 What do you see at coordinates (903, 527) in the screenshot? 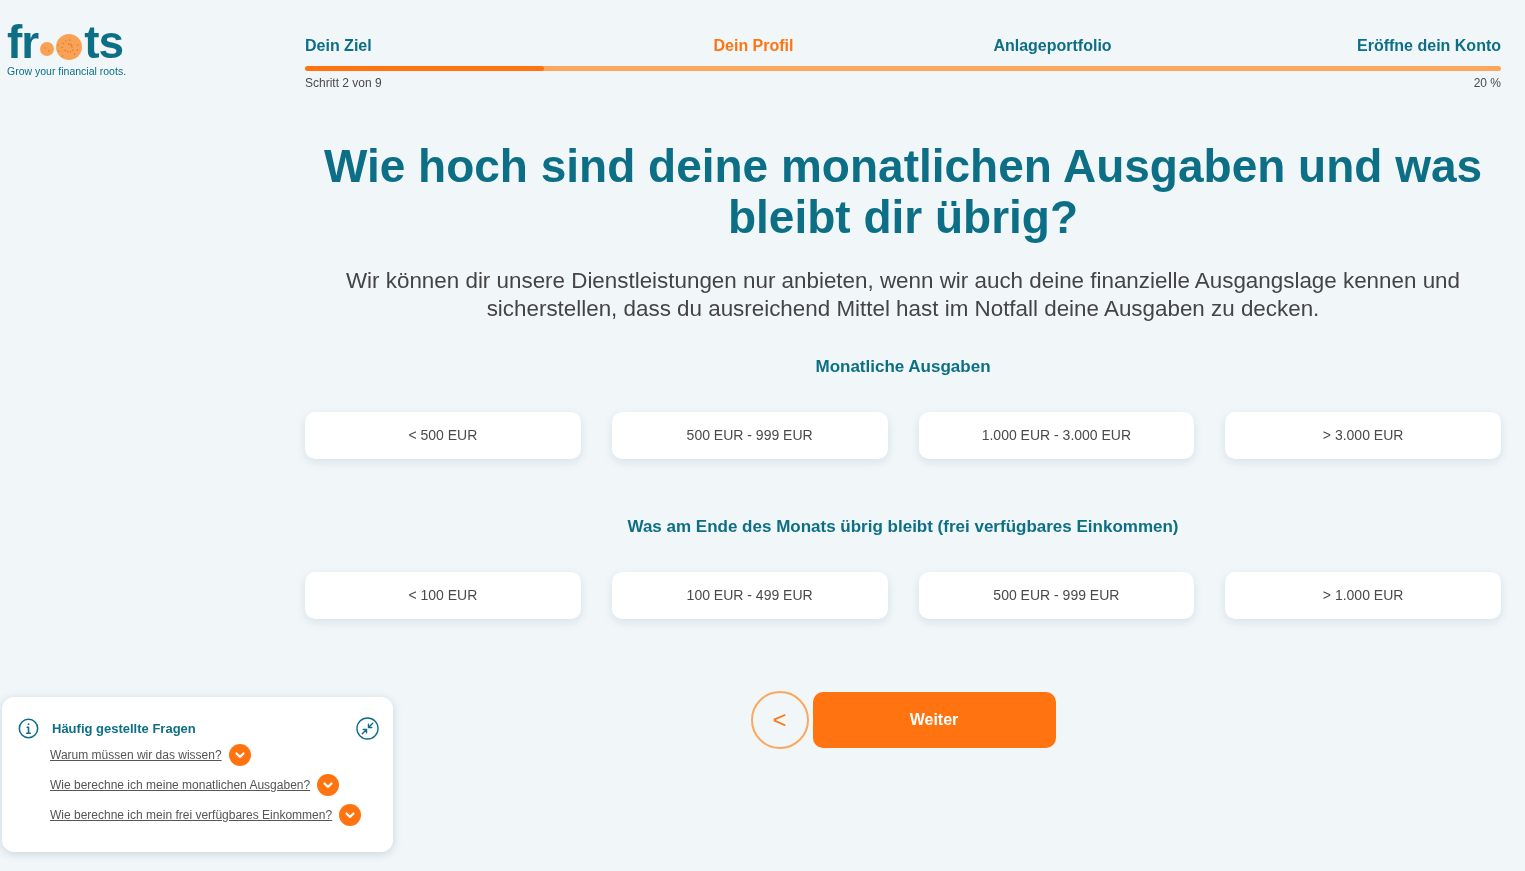
I see `group-heading: Was am Ende des Monats übrig bleibt (frei verfügbares Einkommen)` at bounding box center [903, 527].